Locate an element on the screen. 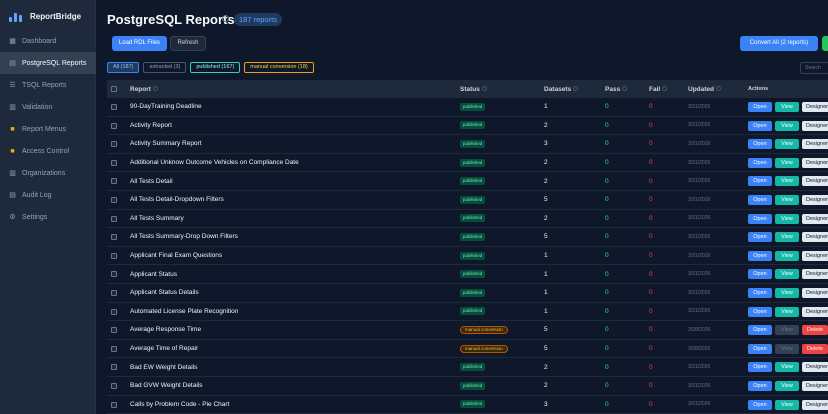 The width and height of the screenshot is (828, 414). report-name: Bad GVW Weight Details is located at coordinates (166, 385).